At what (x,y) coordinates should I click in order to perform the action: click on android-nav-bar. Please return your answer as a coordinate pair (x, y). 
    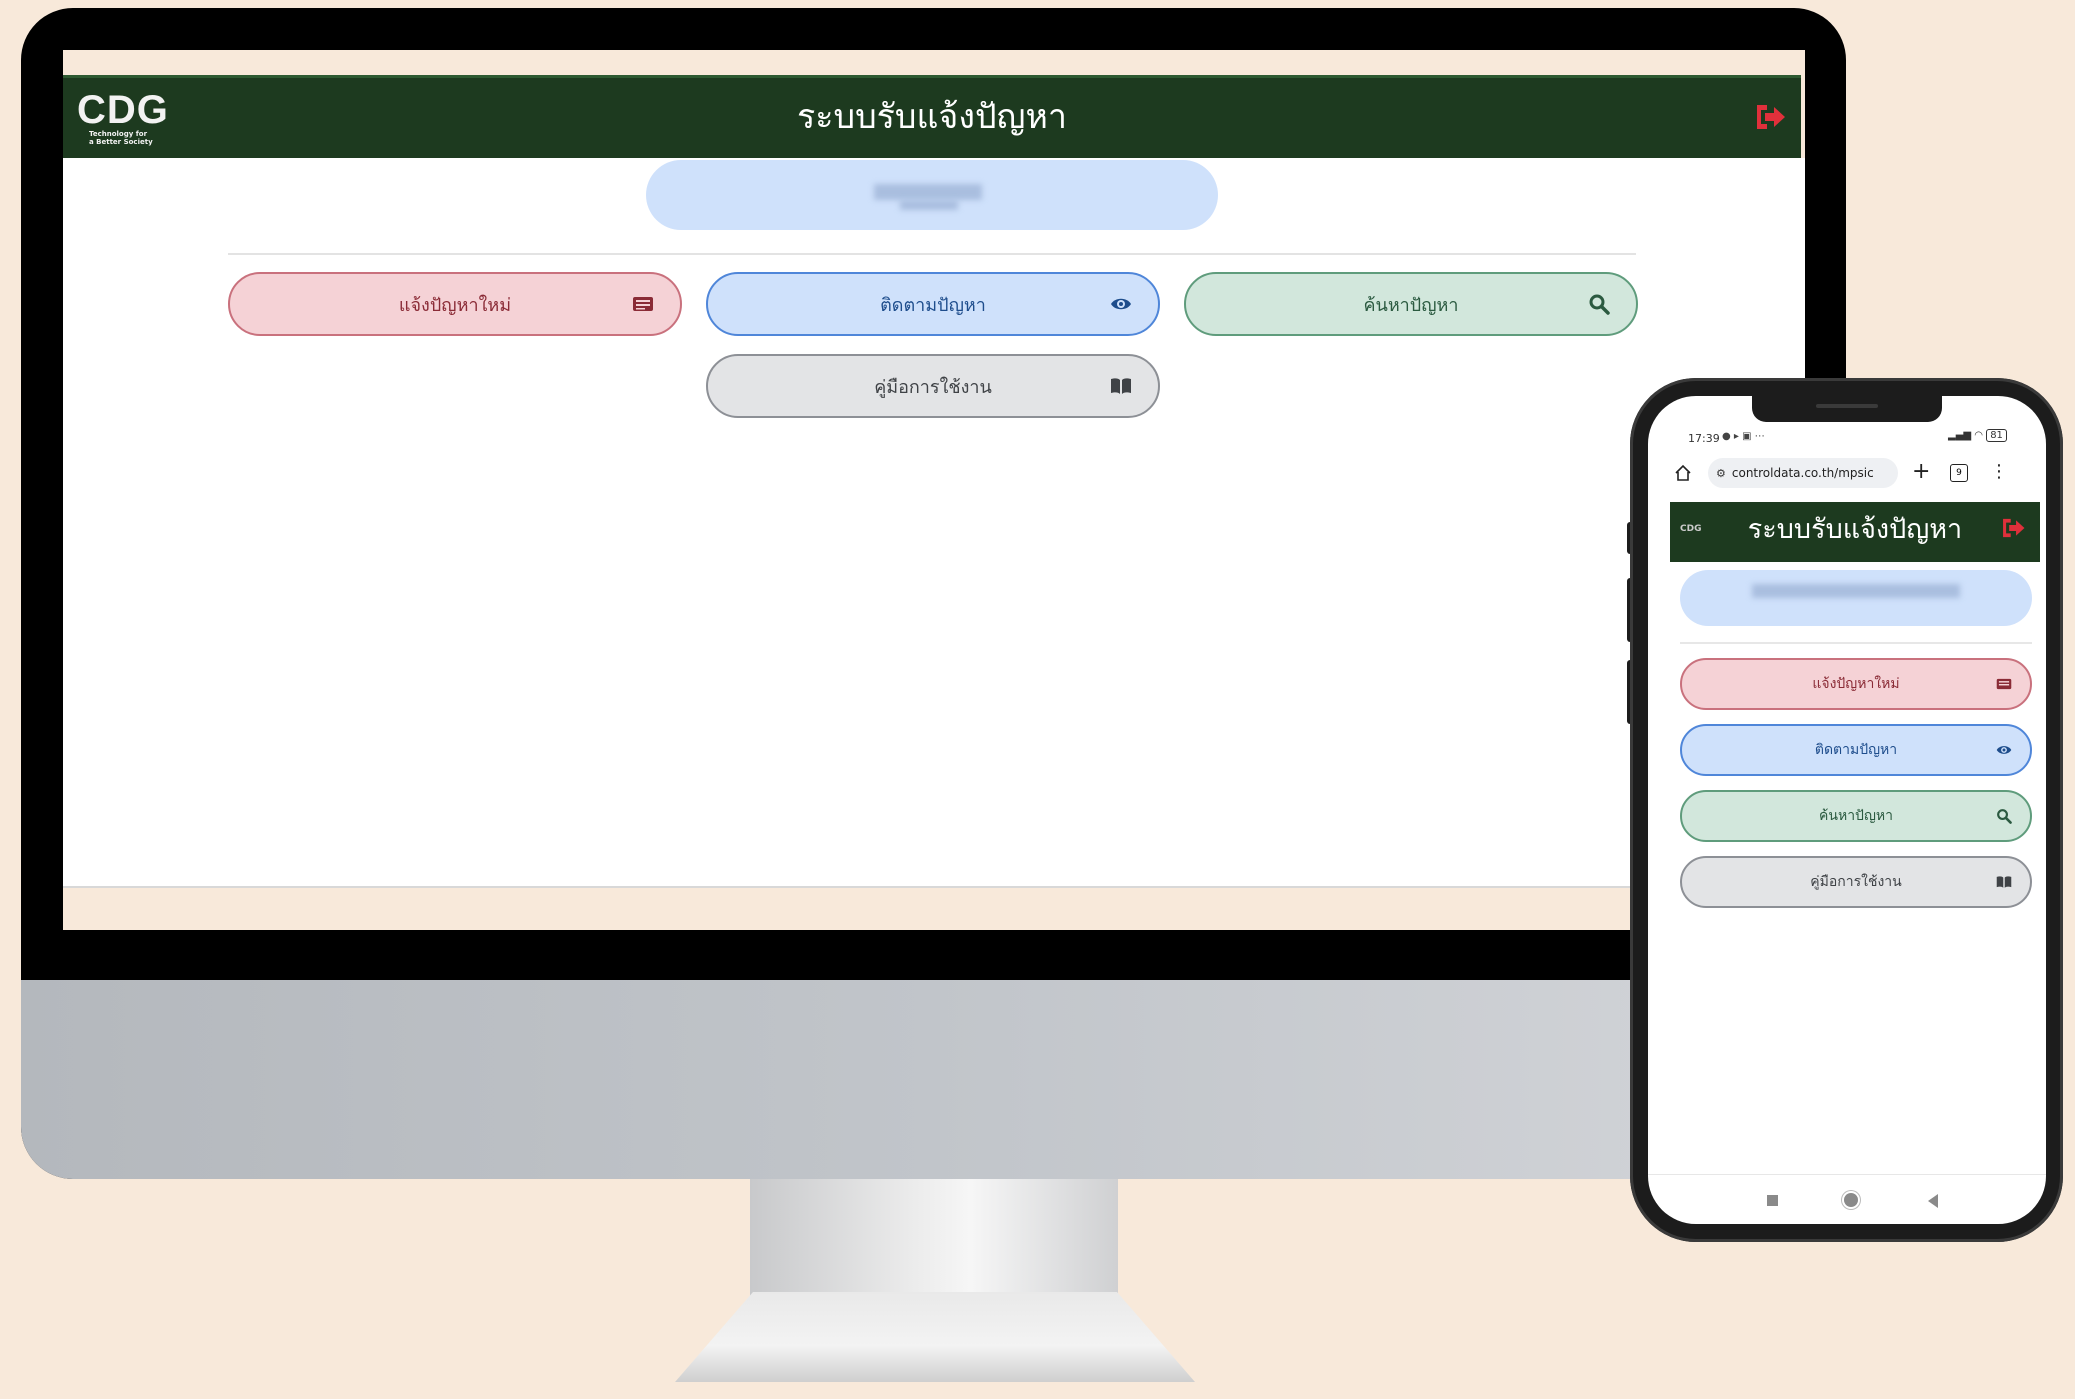
    Looking at the image, I should click on (1847, 1199).